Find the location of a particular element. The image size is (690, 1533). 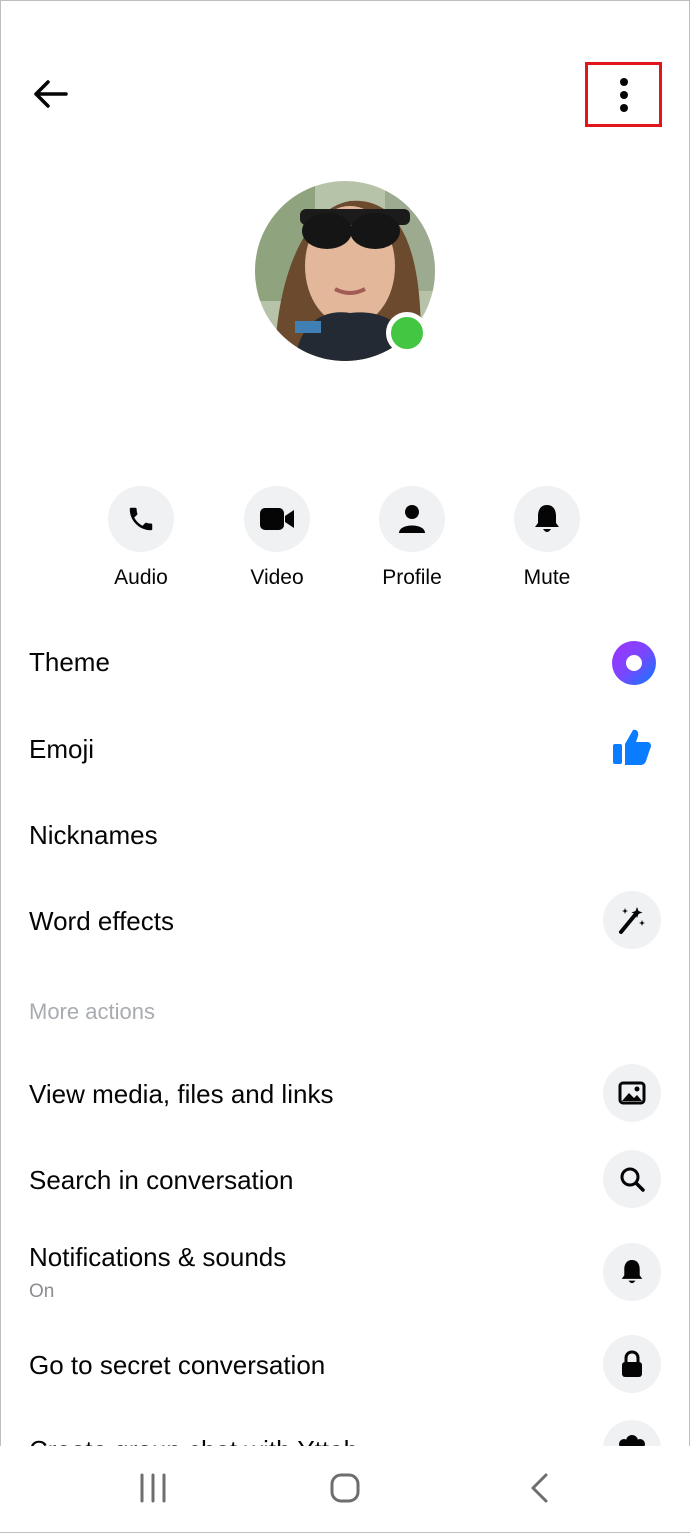

more-vertical-icon is located at coordinates (623, 94).